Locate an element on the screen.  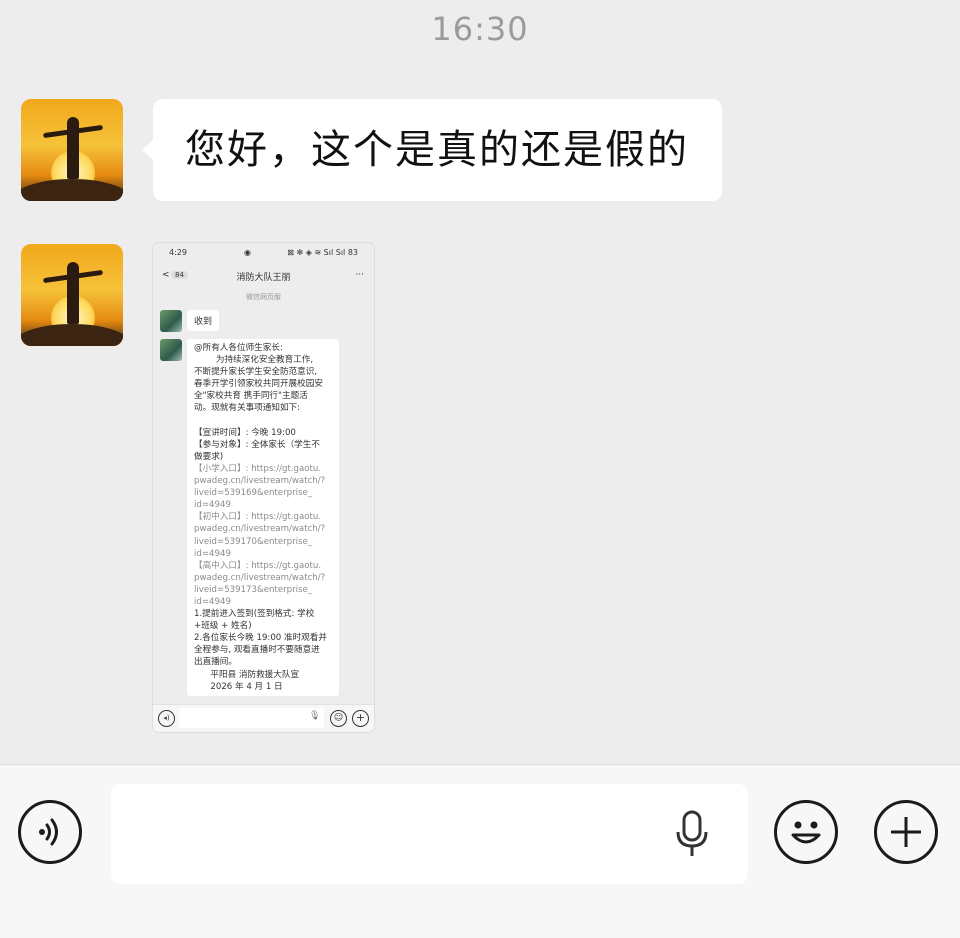
notice-line: 2026 年 4 月 1 日 is located at coordinates (238, 686).